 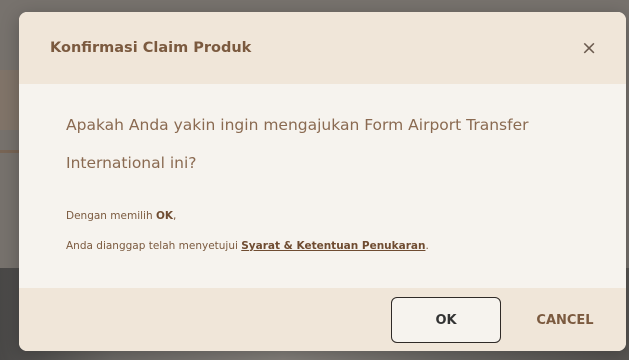 What do you see at coordinates (151, 48) in the screenshot?
I see `modal-title: Konfirmasi Claim Produk` at bounding box center [151, 48].